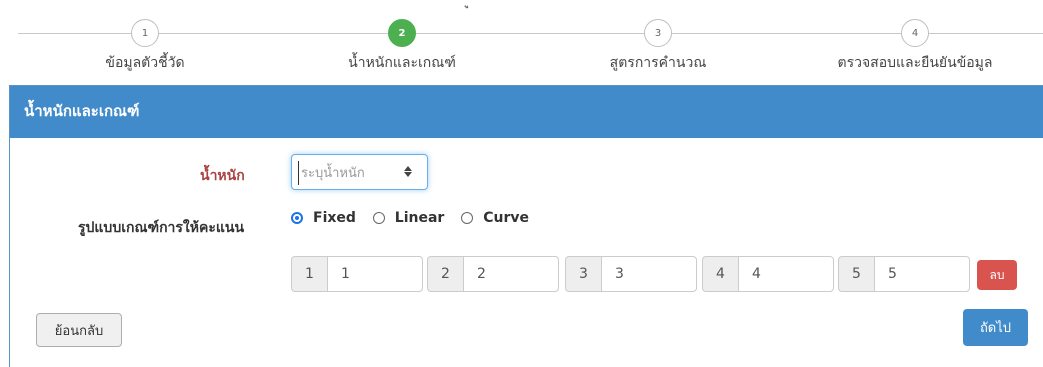 Image resolution: width=1043 pixels, height=367 pixels. Describe the element at coordinates (922, 274) in the screenshot. I see `level-5-input` at that location.